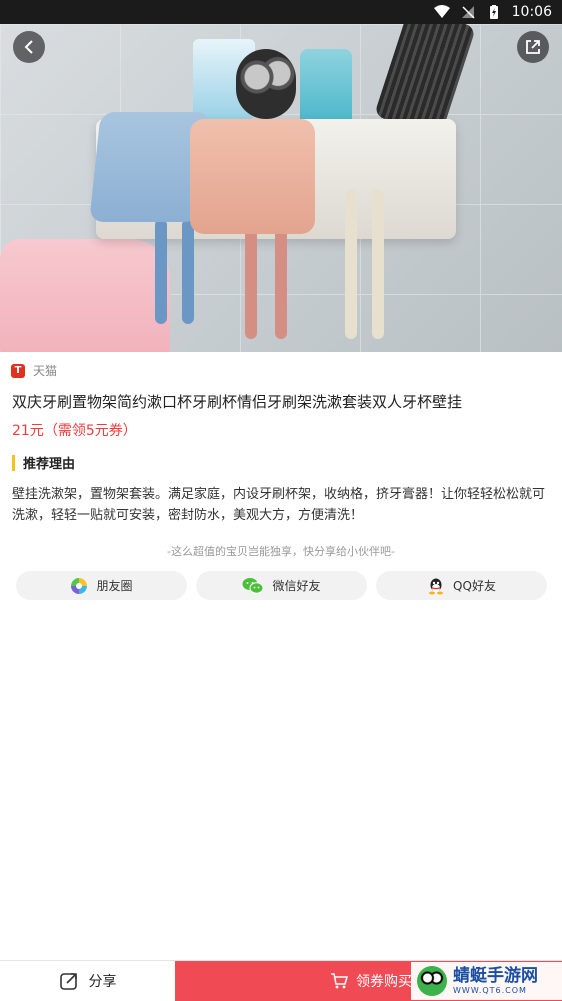  I want to click on back-button, so click(29, 47).